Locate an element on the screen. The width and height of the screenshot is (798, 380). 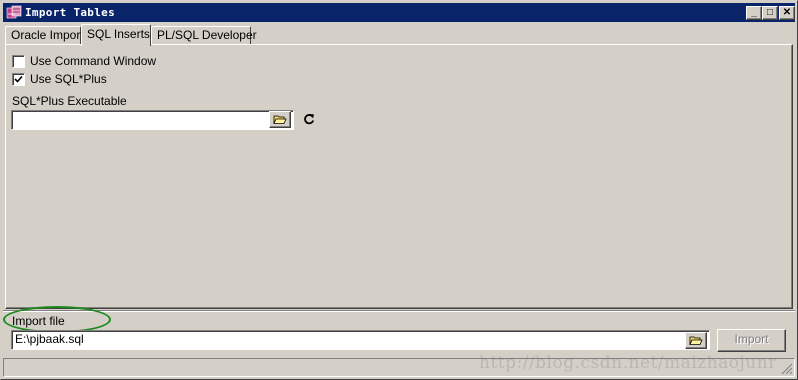
minimize-button: _ is located at coordinates (754, 13).